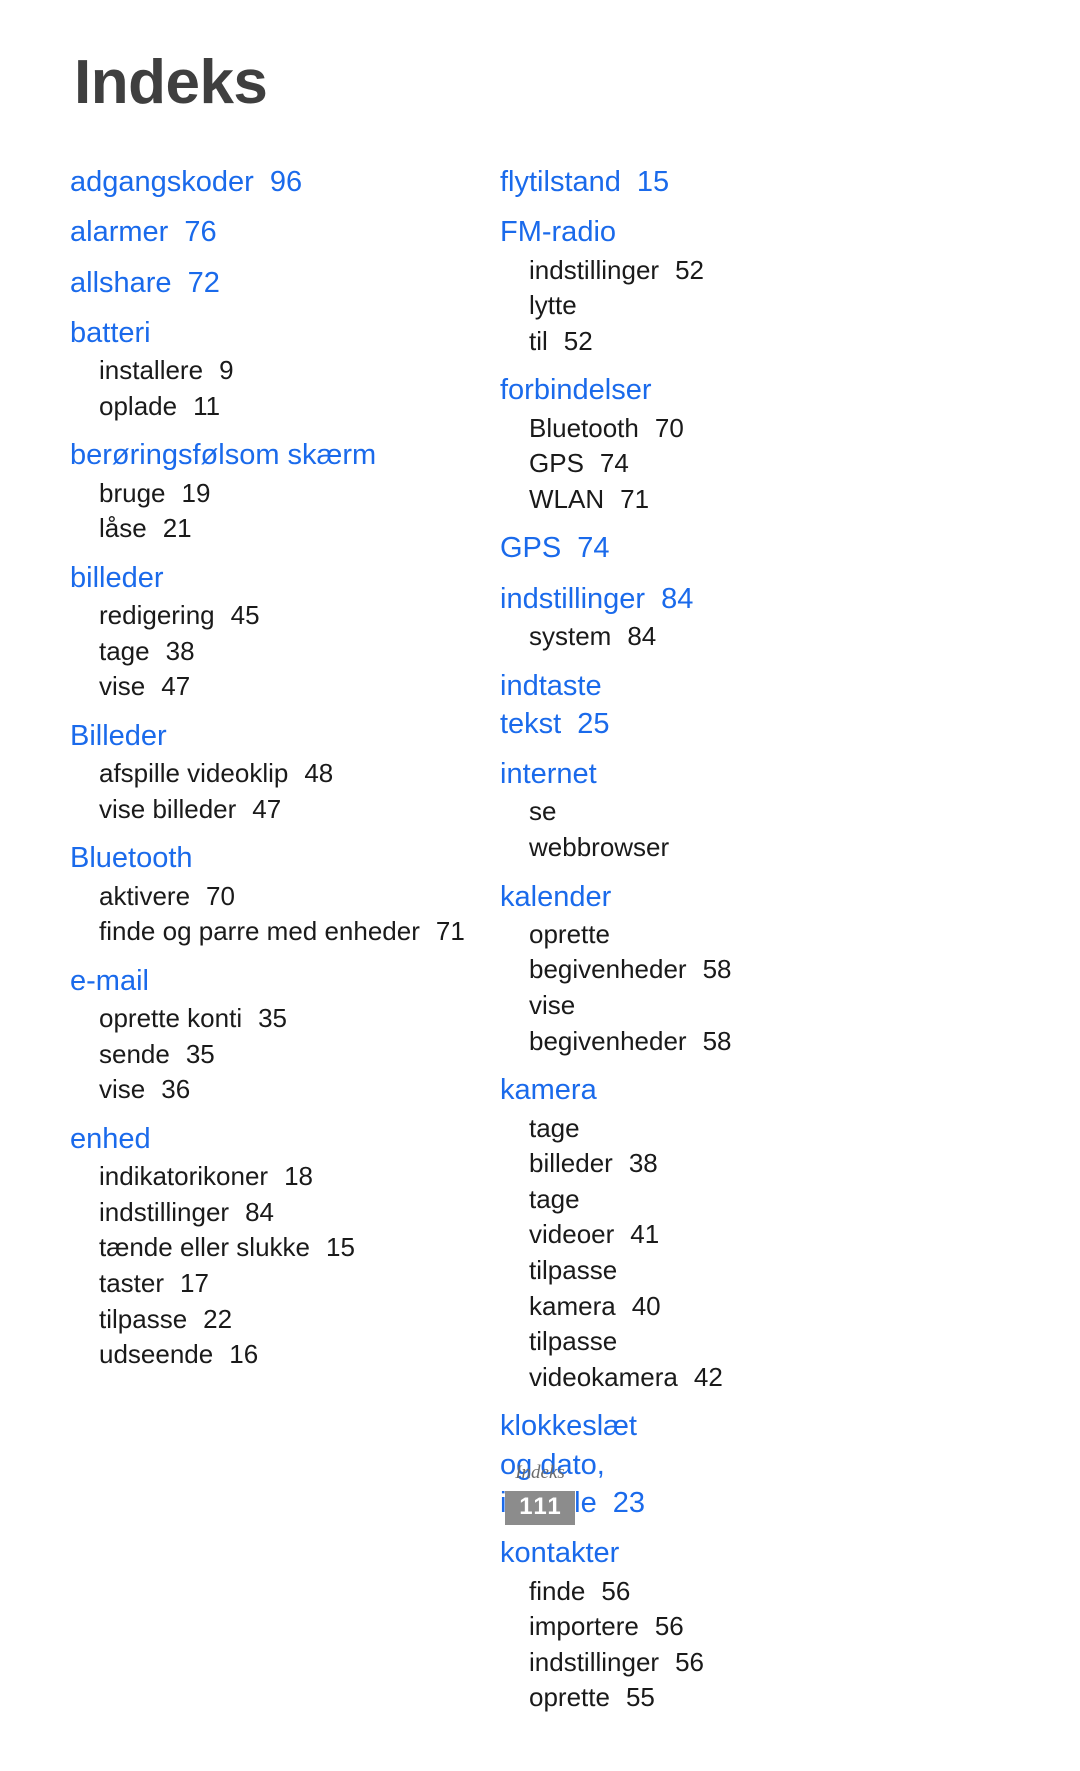 The image size is (1080, 1771). I want to click on index-subentry: tilpasse videokamera 42, so click(611, 1359).